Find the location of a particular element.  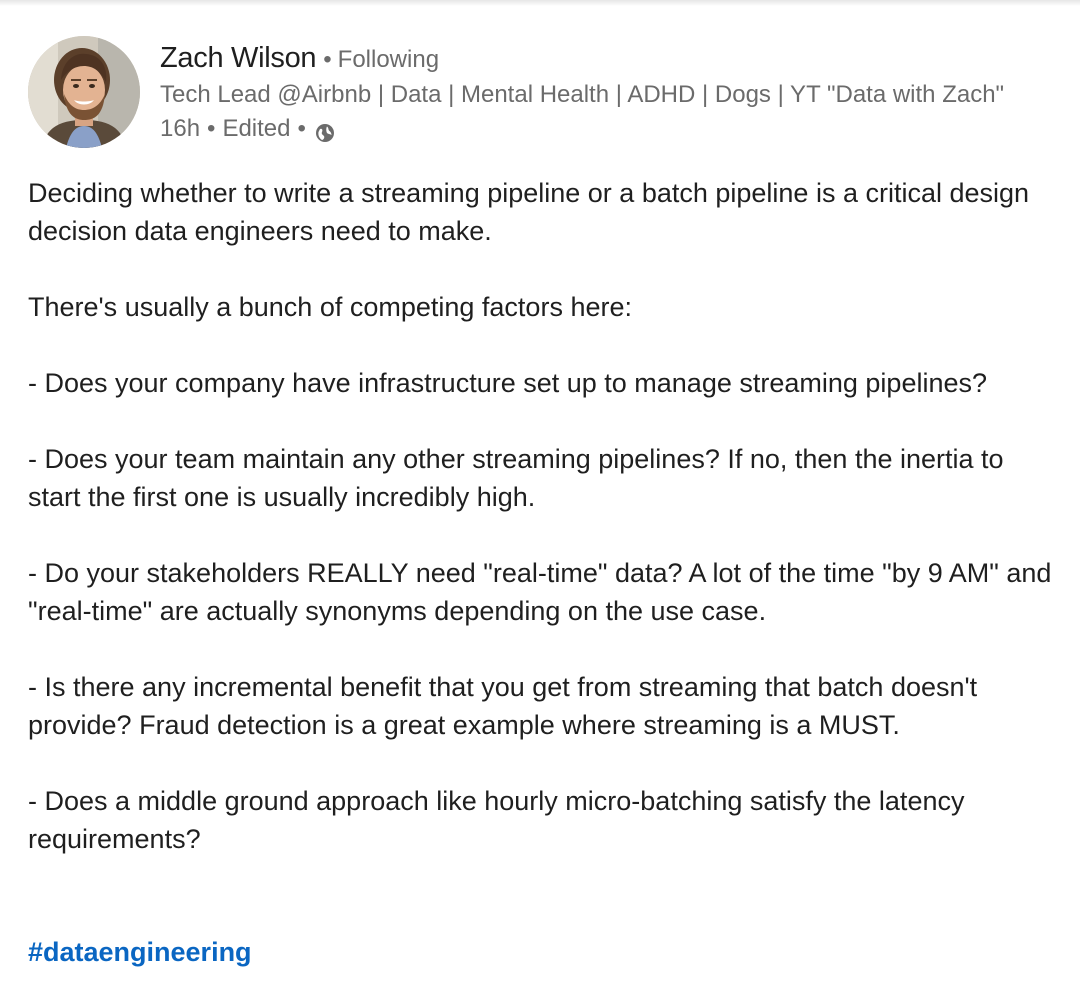

post-meta: 16h • Edited • is located at coordinates (610, 129).